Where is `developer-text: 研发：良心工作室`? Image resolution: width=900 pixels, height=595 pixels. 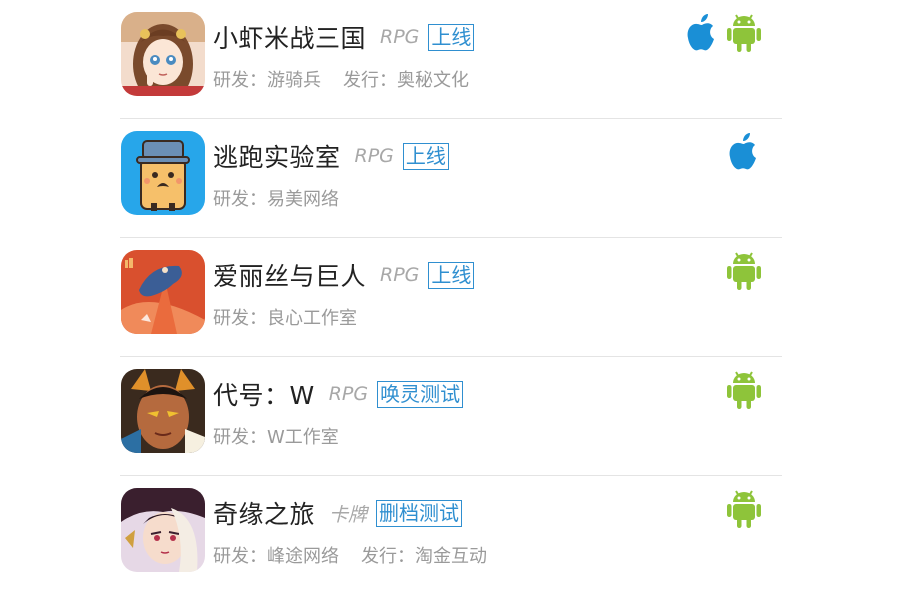
developer-text: 研发：良心工作室 is located at coordinates (285, 318).